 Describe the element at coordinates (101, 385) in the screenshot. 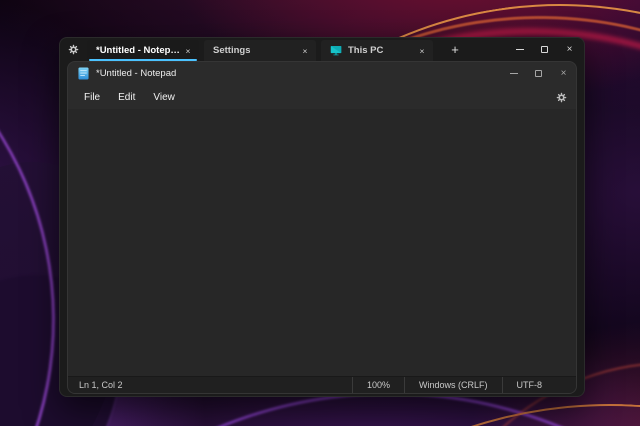

I see `cursor-position: Ln 1, Col 2` at that location.